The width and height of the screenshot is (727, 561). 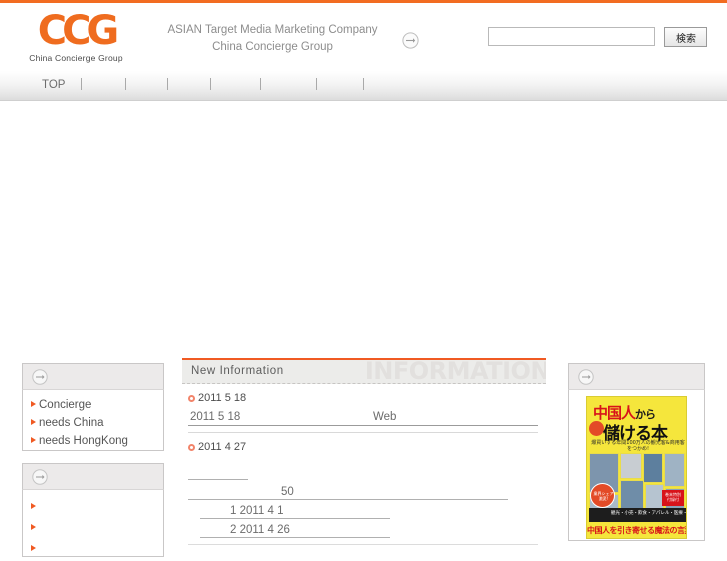 I want to click on book-footer-text: 中国人を引き寄せる魔法の言葉とは?, so click(x=636, y=530).